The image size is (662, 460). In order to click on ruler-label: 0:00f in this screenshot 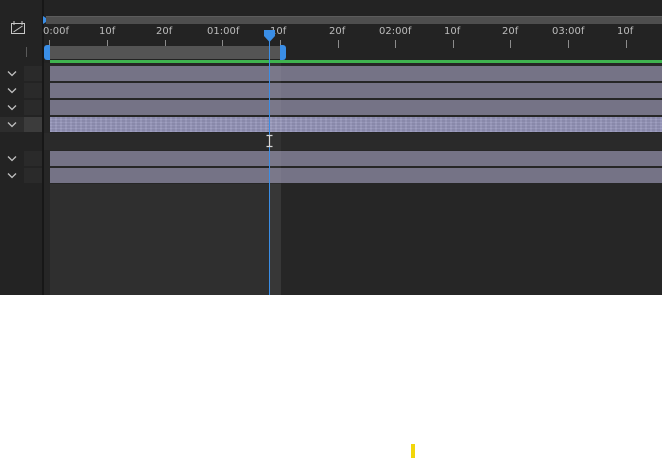, I will do `click(56, 31)`.